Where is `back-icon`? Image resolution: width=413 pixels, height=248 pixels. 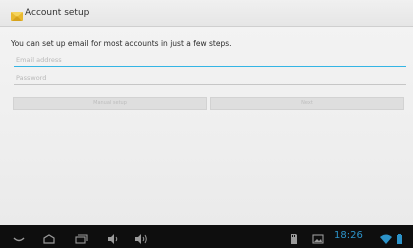
back-icon is located at coordinates (19, 236).